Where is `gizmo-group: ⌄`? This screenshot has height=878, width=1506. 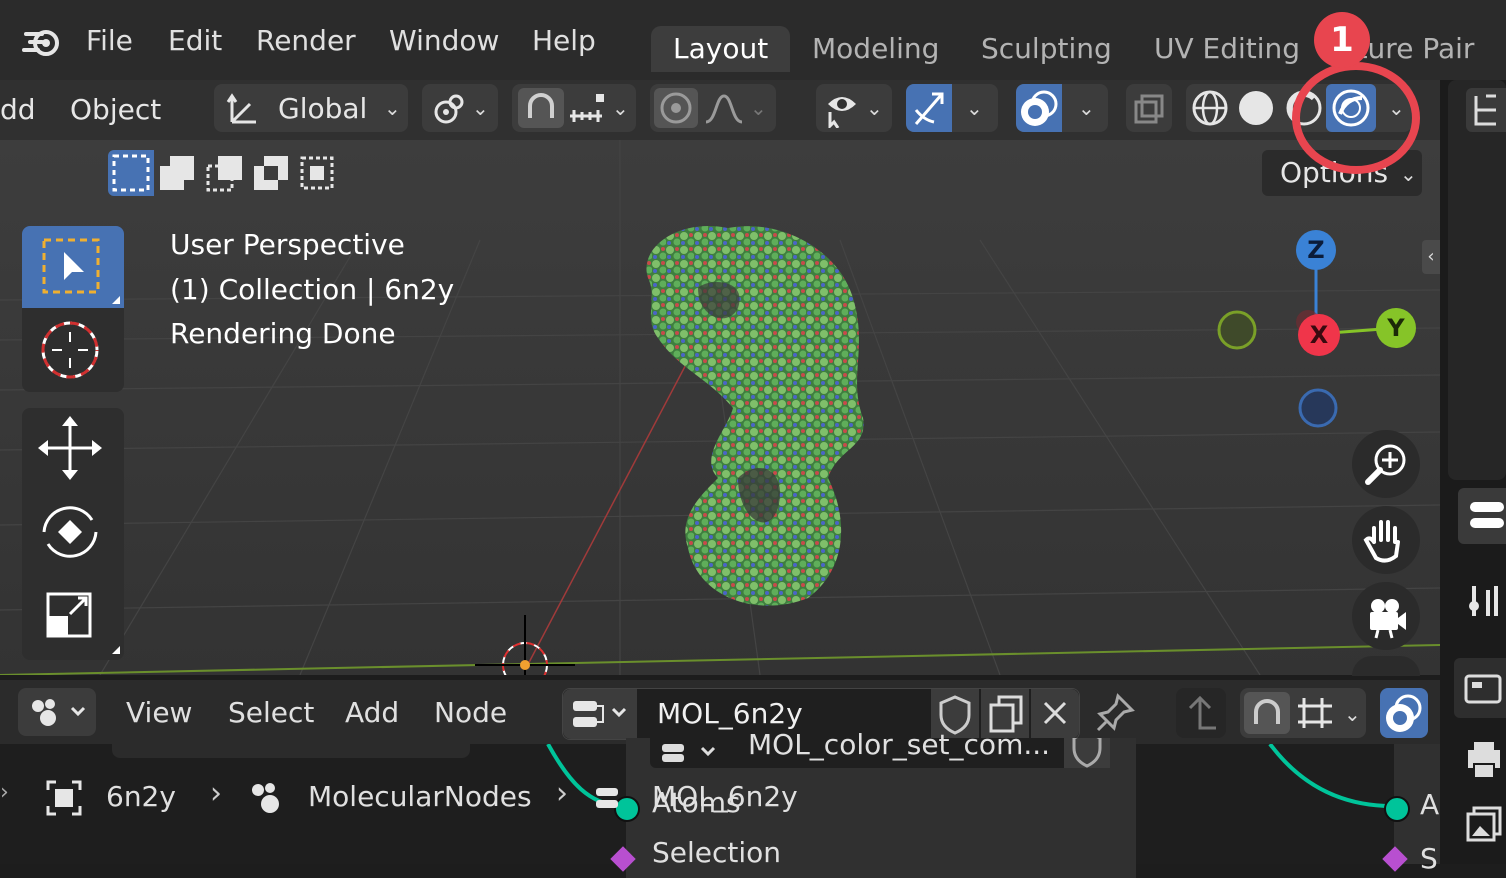
gizmo-group: ⌄ is located at coordinates (952, 108).